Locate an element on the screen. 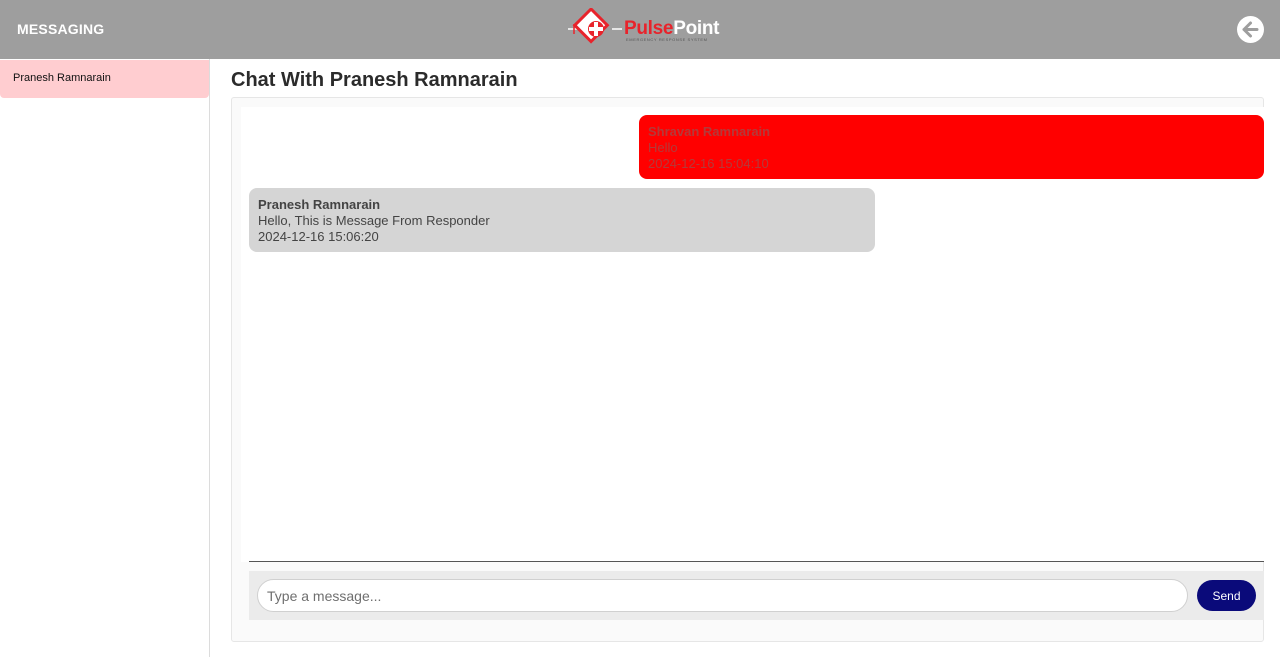  contact-item-pranesh-ramnarain: Pranesh Ramnarain is located at coordinates (104, 79).